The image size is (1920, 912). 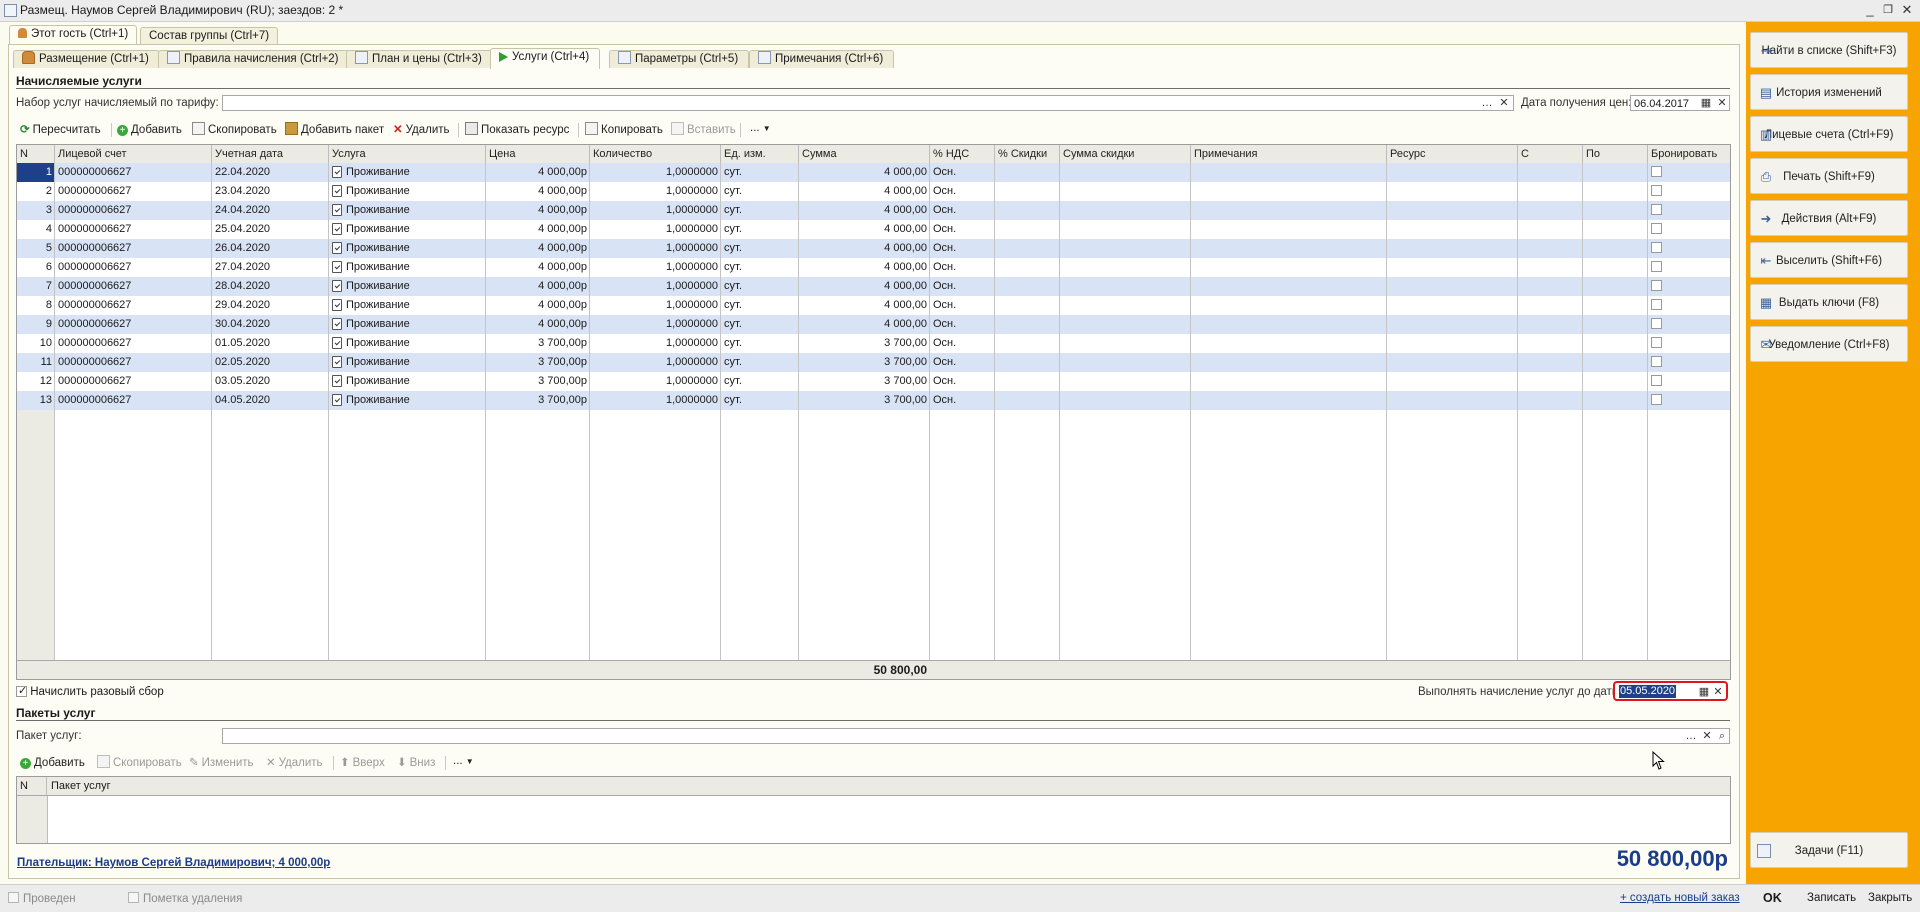 I want to click on add-package-button: Добавить пакет, so click(x=334, y=130).